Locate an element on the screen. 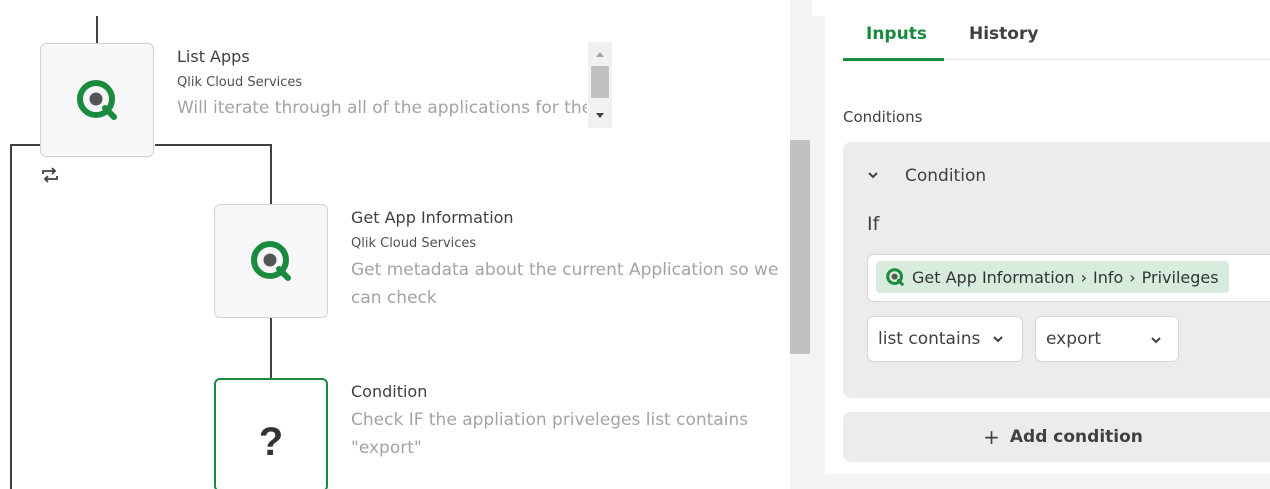 The height and width of the screenshot is (489, 1270). path-segment: Privileges is located at coordinates (1180, 277).